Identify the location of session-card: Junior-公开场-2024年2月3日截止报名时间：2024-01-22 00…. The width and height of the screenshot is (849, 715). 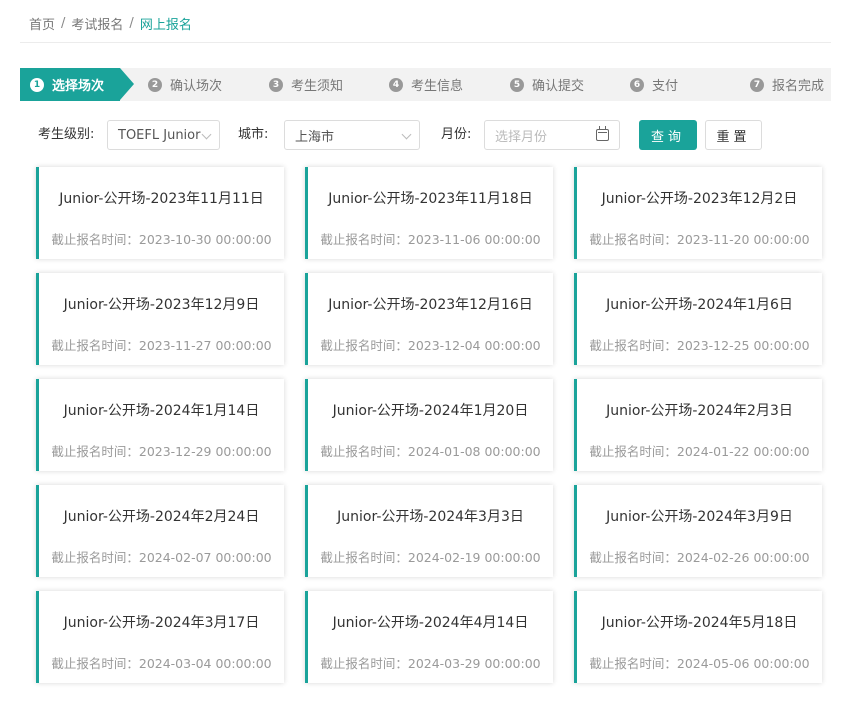
(698, 425).